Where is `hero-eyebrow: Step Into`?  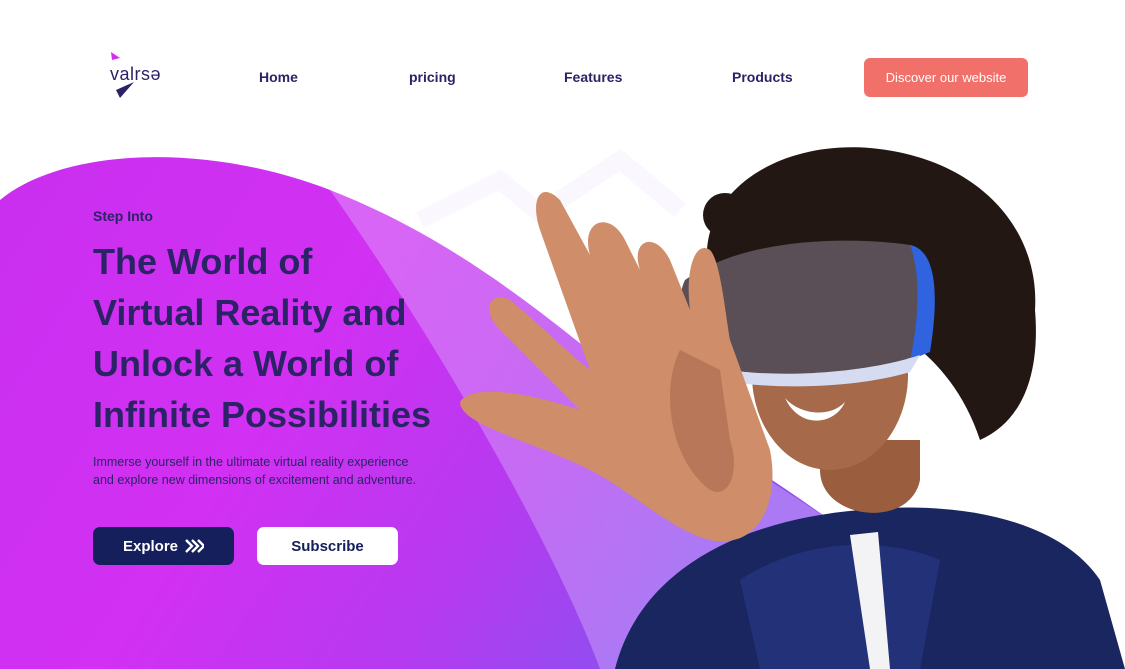
hero-eyebrow: Step Into is located at coordinates (123, 216).